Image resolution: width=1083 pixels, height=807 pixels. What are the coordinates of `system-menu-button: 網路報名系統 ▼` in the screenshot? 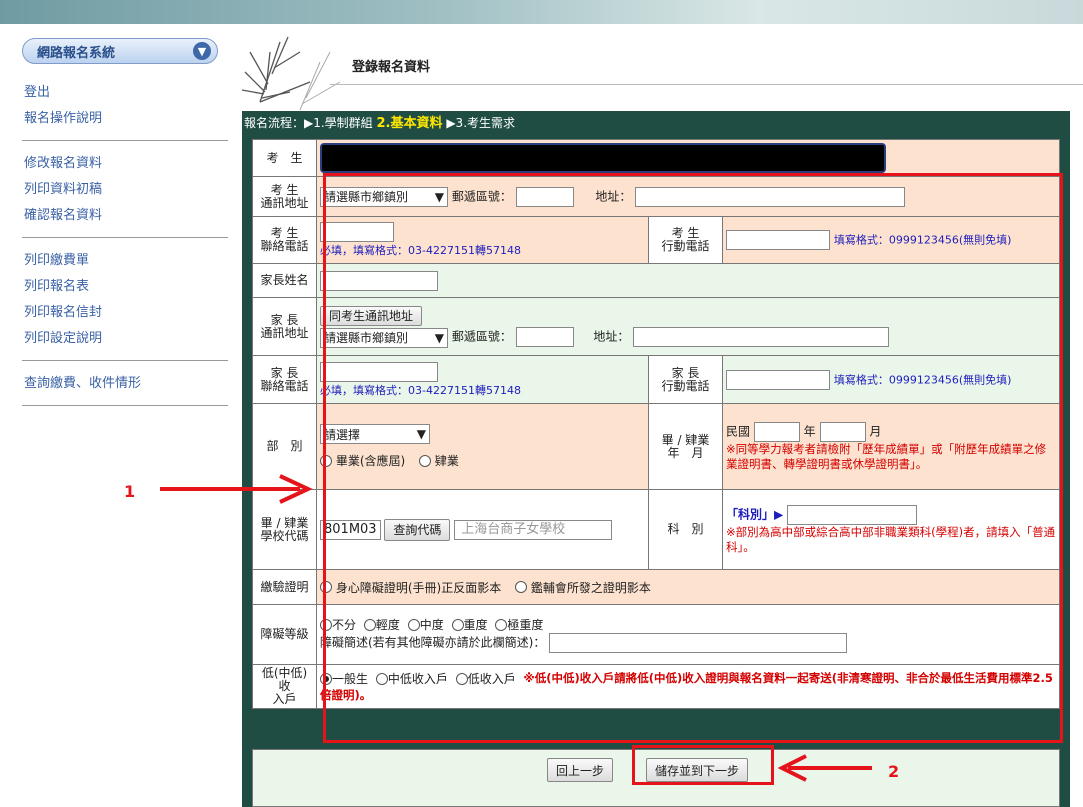 It's located at (120, 51).